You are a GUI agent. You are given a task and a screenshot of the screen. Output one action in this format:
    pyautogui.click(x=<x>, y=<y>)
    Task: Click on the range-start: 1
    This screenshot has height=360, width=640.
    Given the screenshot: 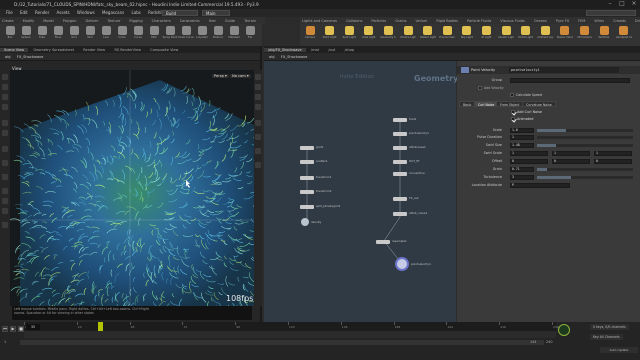 What is the action you would take?
    pyautogui.click(x=5, y=342)
    